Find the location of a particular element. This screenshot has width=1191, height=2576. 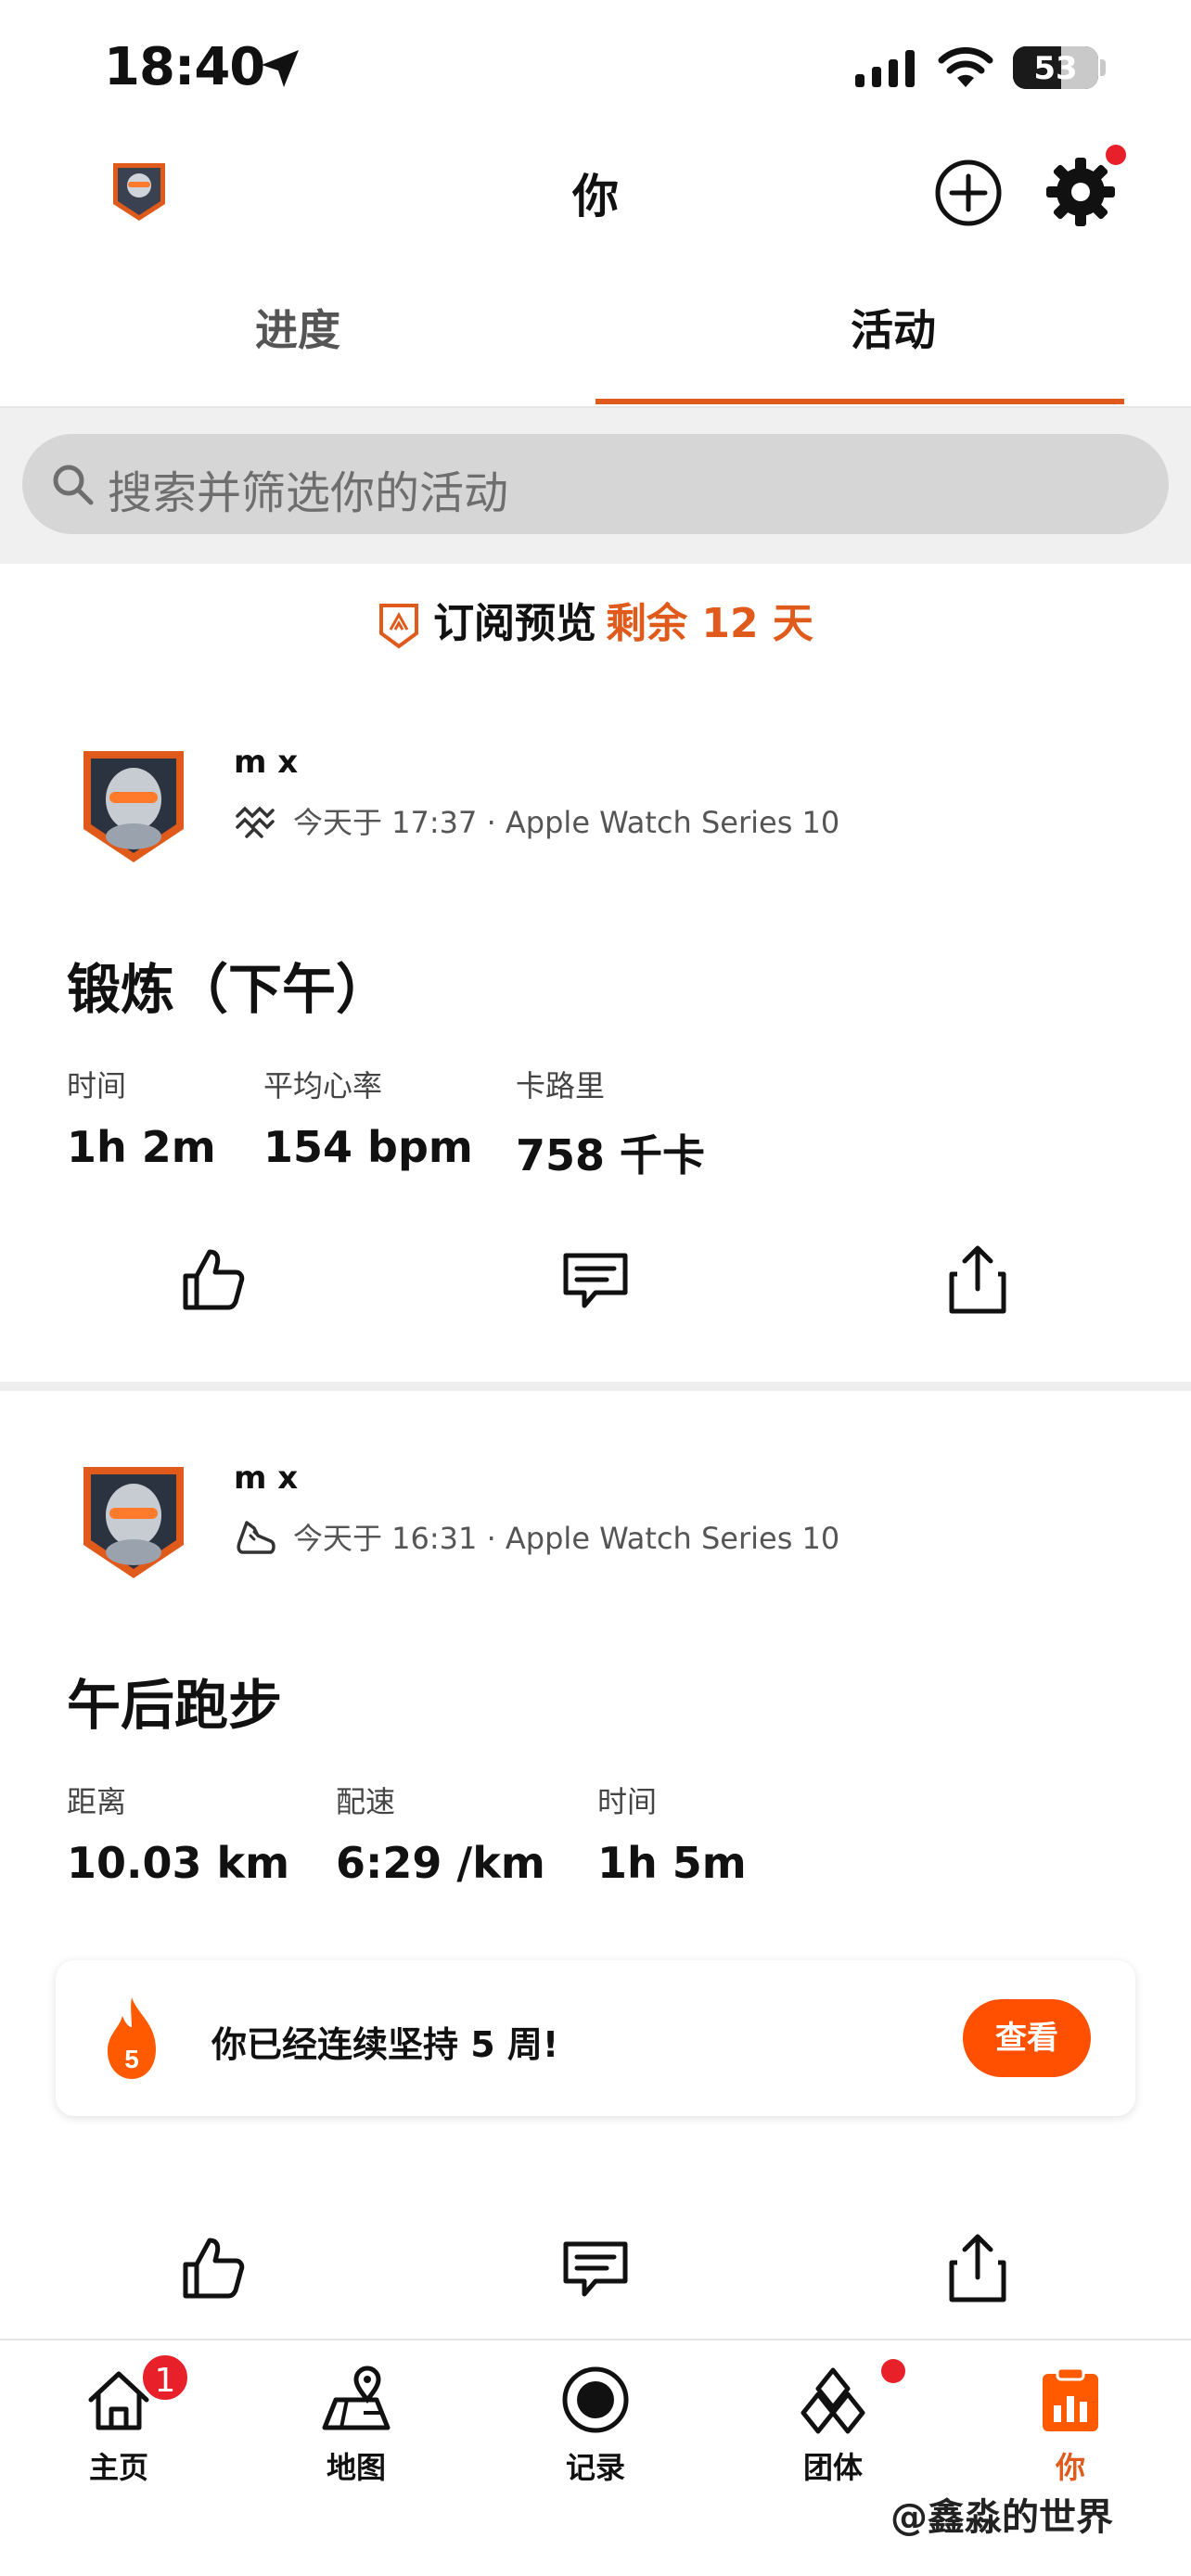

nav-label: 主页 is located at coordinates (118, 2467).